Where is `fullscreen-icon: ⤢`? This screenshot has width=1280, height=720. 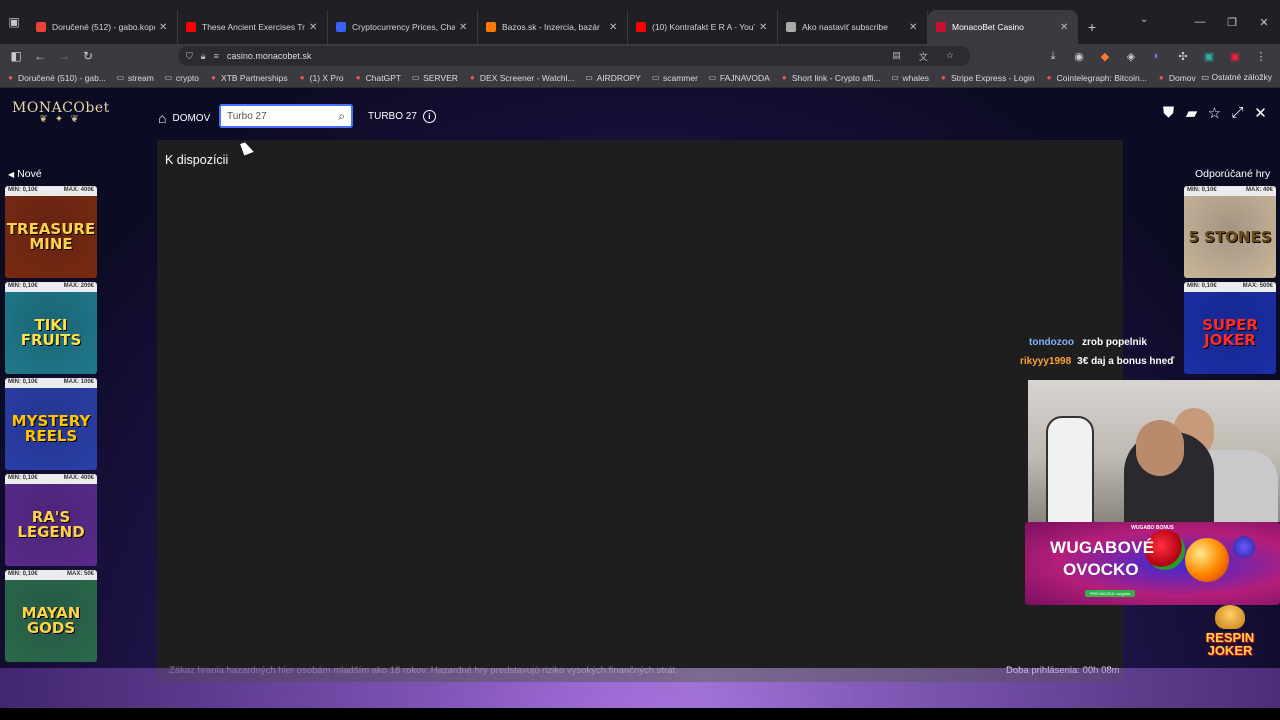 fullscreen-icon: ⤢ is located at coordinates (1237, 113).